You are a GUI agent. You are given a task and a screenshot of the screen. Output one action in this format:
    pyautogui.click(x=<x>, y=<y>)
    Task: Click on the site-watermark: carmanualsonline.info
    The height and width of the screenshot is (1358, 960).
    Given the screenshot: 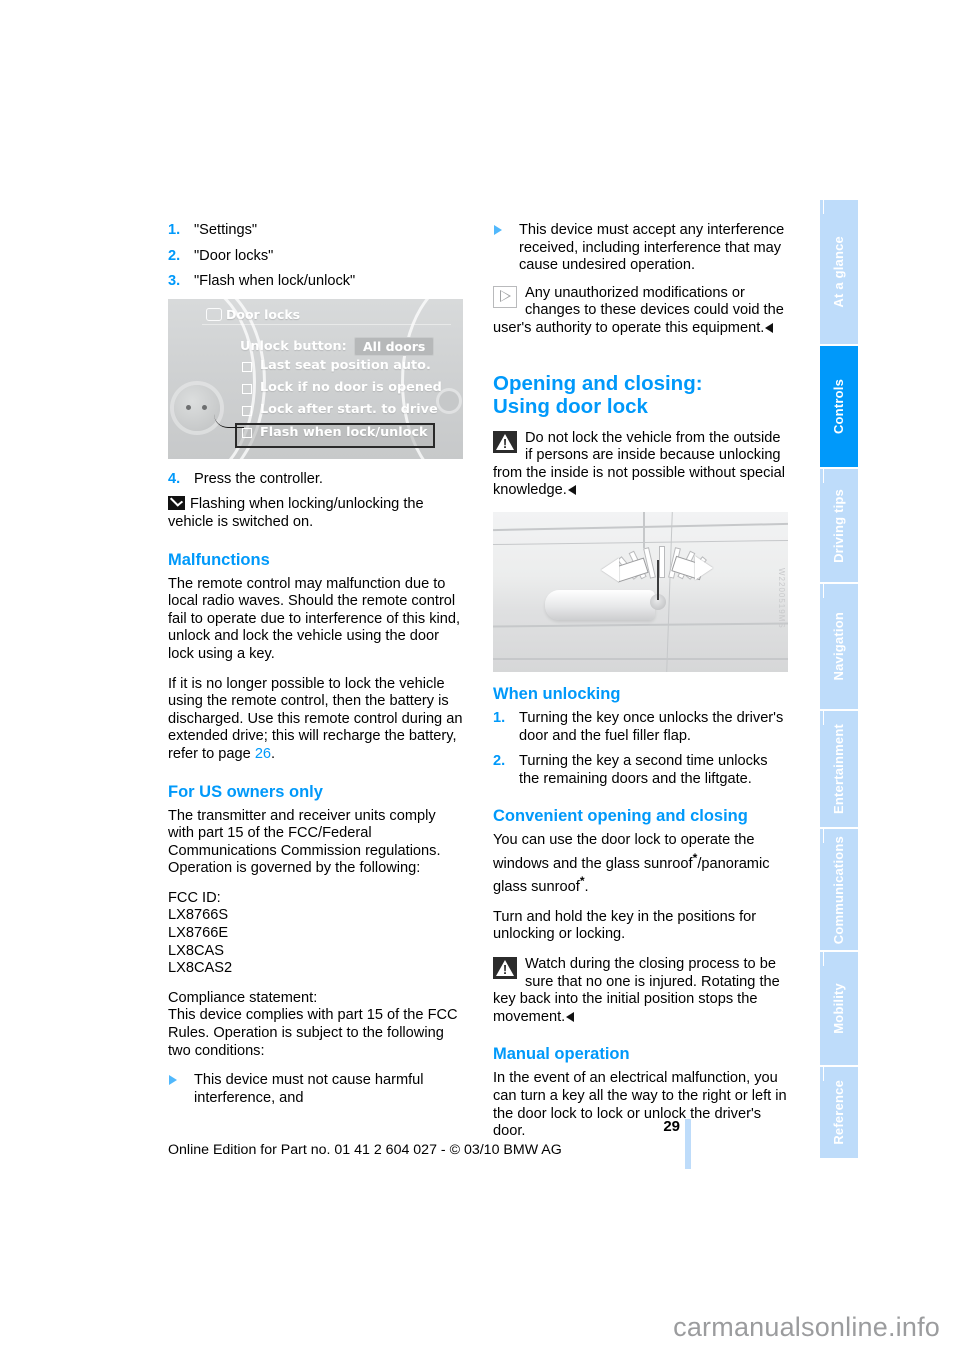 What is the action you would take?
    pyautogui.click(x=806, y=1327)
    